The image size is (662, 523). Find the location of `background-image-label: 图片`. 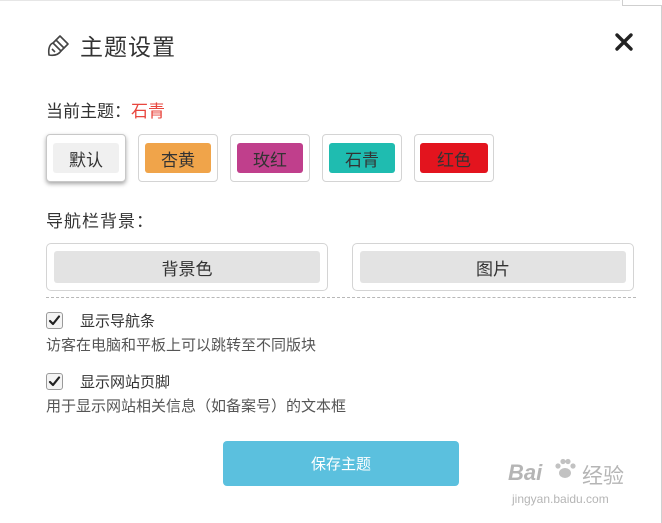

background-image-label: 图片 is located at coordinates (493, 267).